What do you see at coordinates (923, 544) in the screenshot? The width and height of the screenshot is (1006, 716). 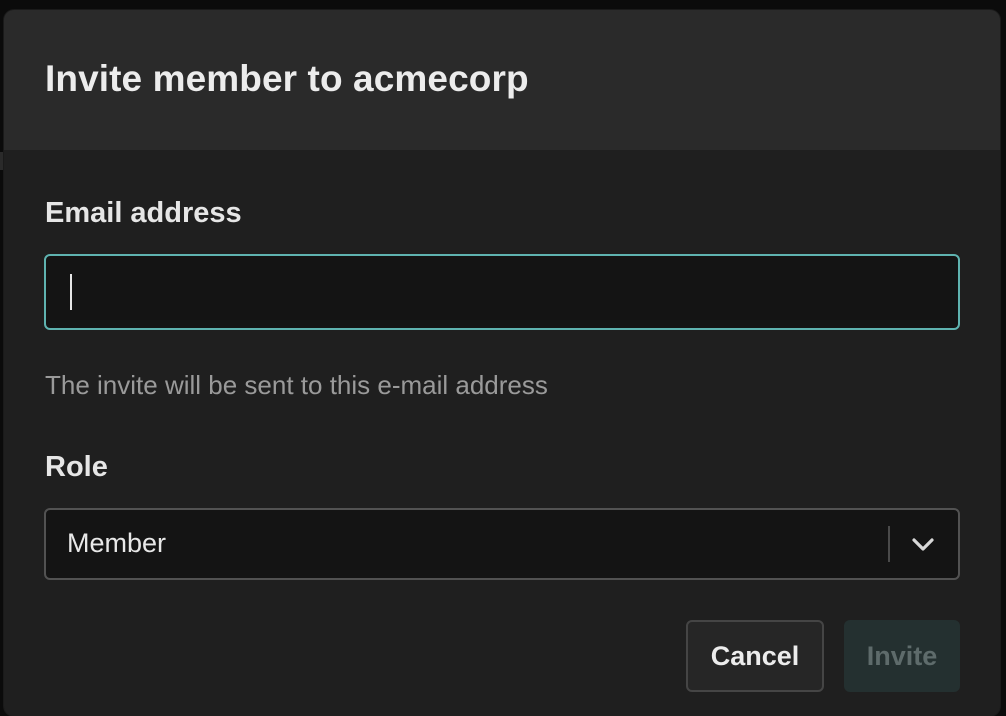 I see `chevron-down-icon` at bounding box center [923, 544].